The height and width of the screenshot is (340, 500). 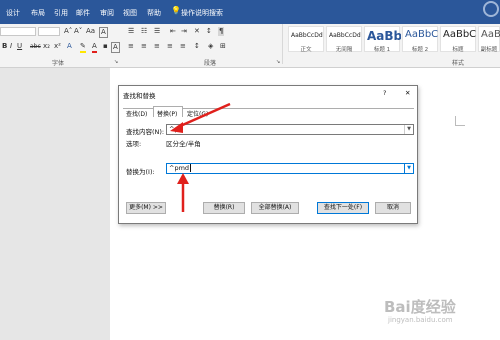 I want to click on arrow-head-find, so click(x=176, y=127).